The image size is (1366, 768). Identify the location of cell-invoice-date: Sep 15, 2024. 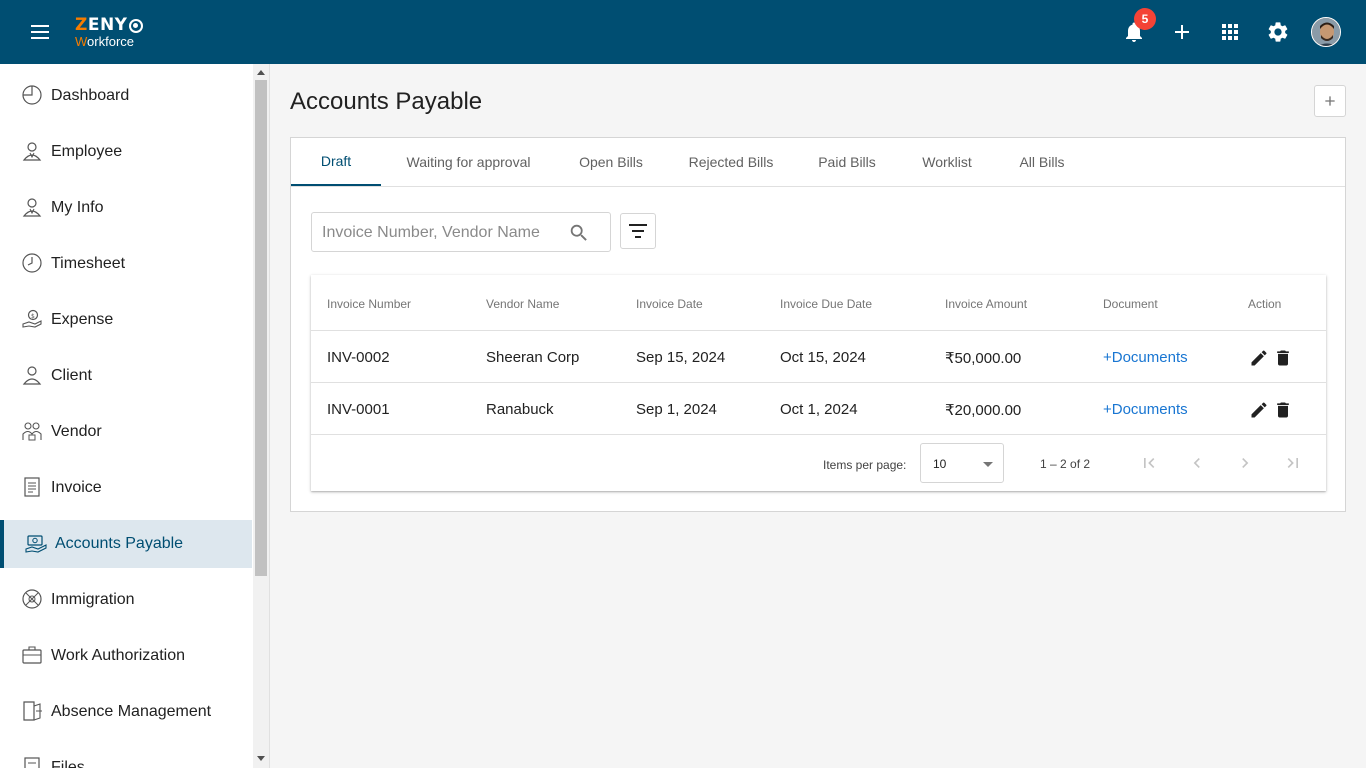
(681, 357).